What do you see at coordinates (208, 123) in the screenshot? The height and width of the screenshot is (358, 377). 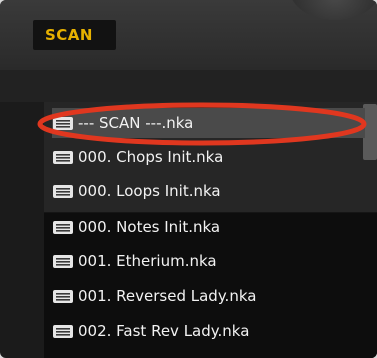 I see `list-item-scan: --- SCAN ---.nka` at bounding box center [208, 123].